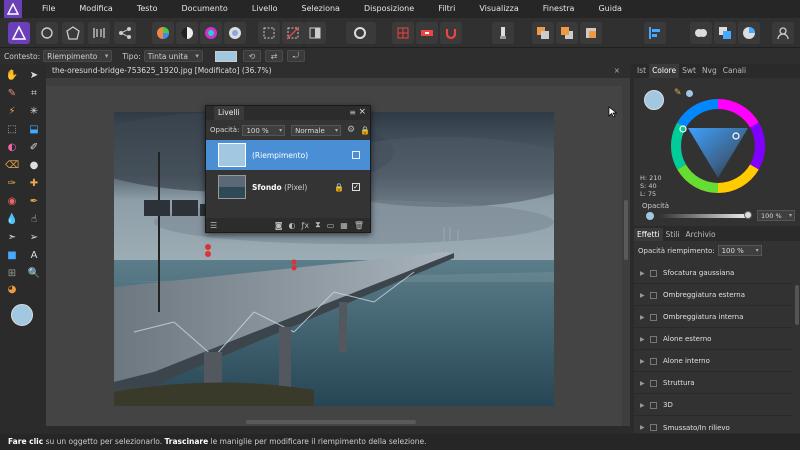 The image size is (800, 450). Describe the element at coordinates (673, 235) in the screenshot. I see `tab-stili: Stili` at that location.